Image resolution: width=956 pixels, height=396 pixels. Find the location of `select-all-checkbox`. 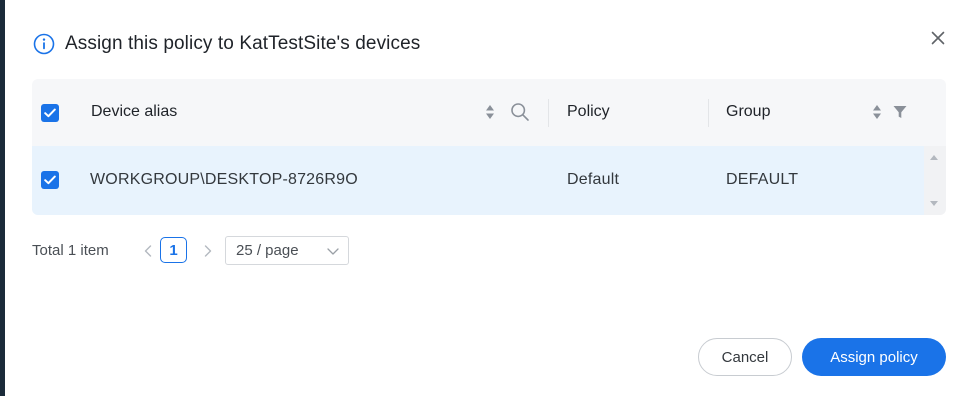

select-all-checkbox is located at coordinates (50, 113).